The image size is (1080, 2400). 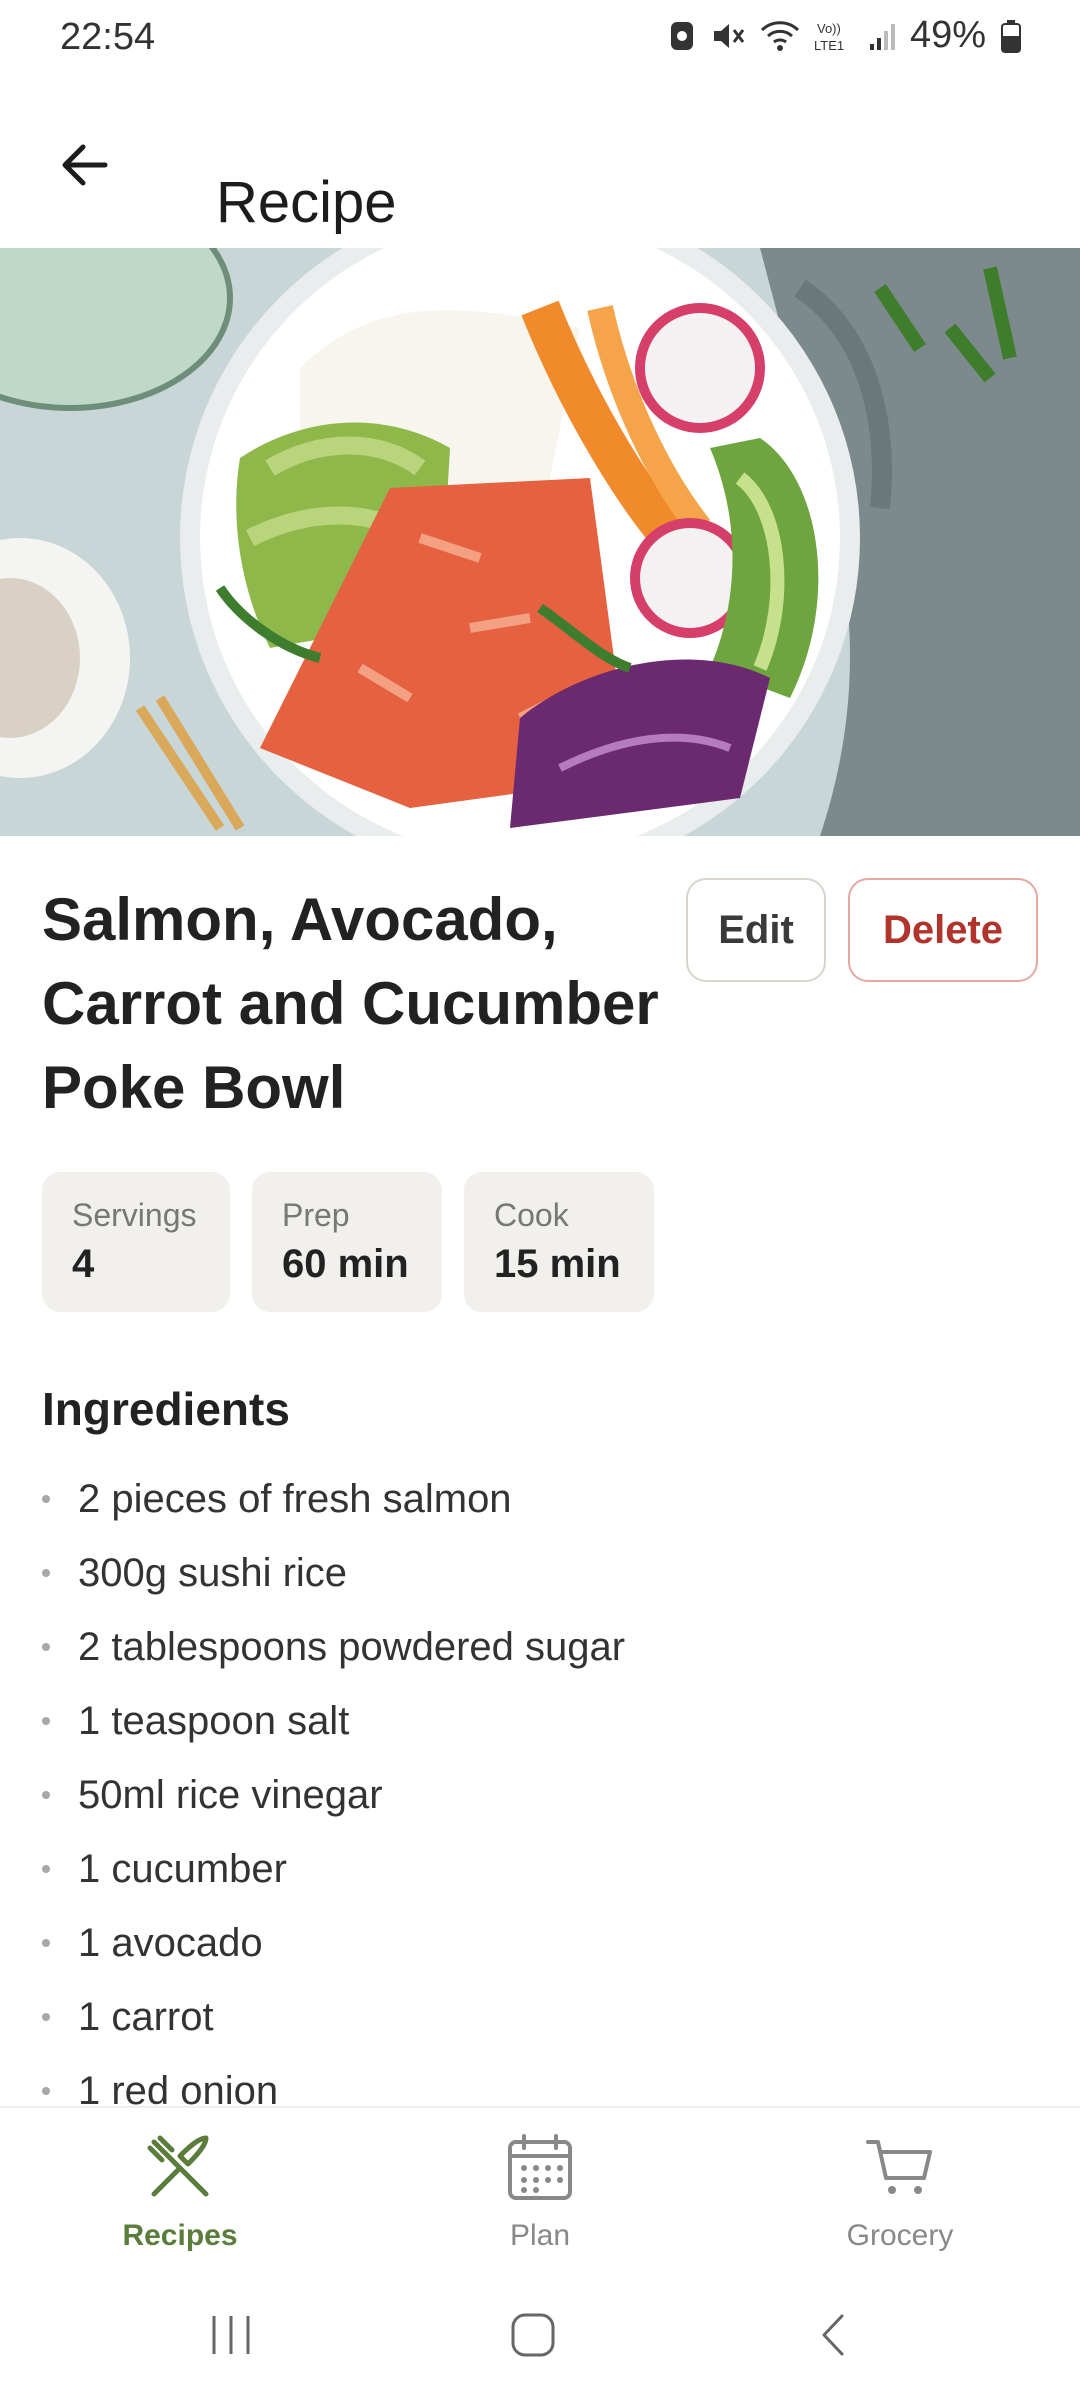 I want to click on ingredient-text: 1 carrot, so click(x=146, y=2016).